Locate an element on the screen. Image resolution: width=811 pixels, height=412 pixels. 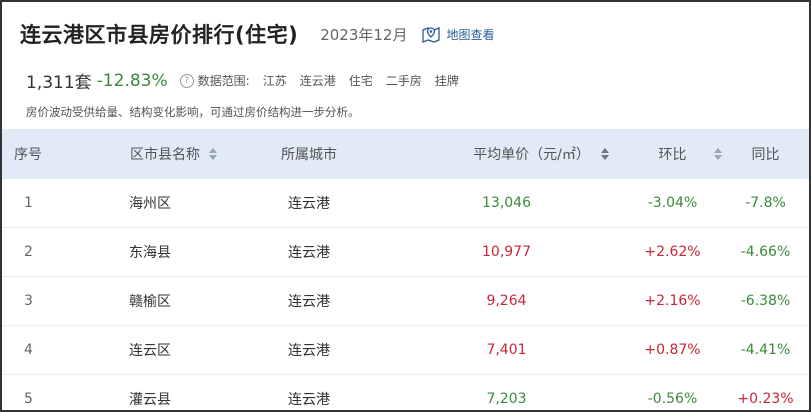
page-title: 连云港区市县房价排行(住宅) is located at coordinates (159, 35).